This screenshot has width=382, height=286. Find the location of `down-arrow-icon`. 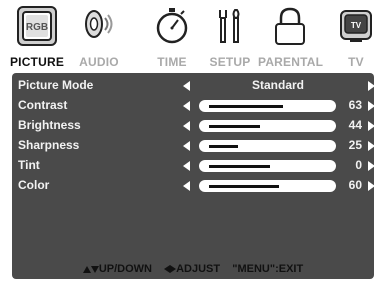

down-arrow-icon is located at coordinates (94, 269).